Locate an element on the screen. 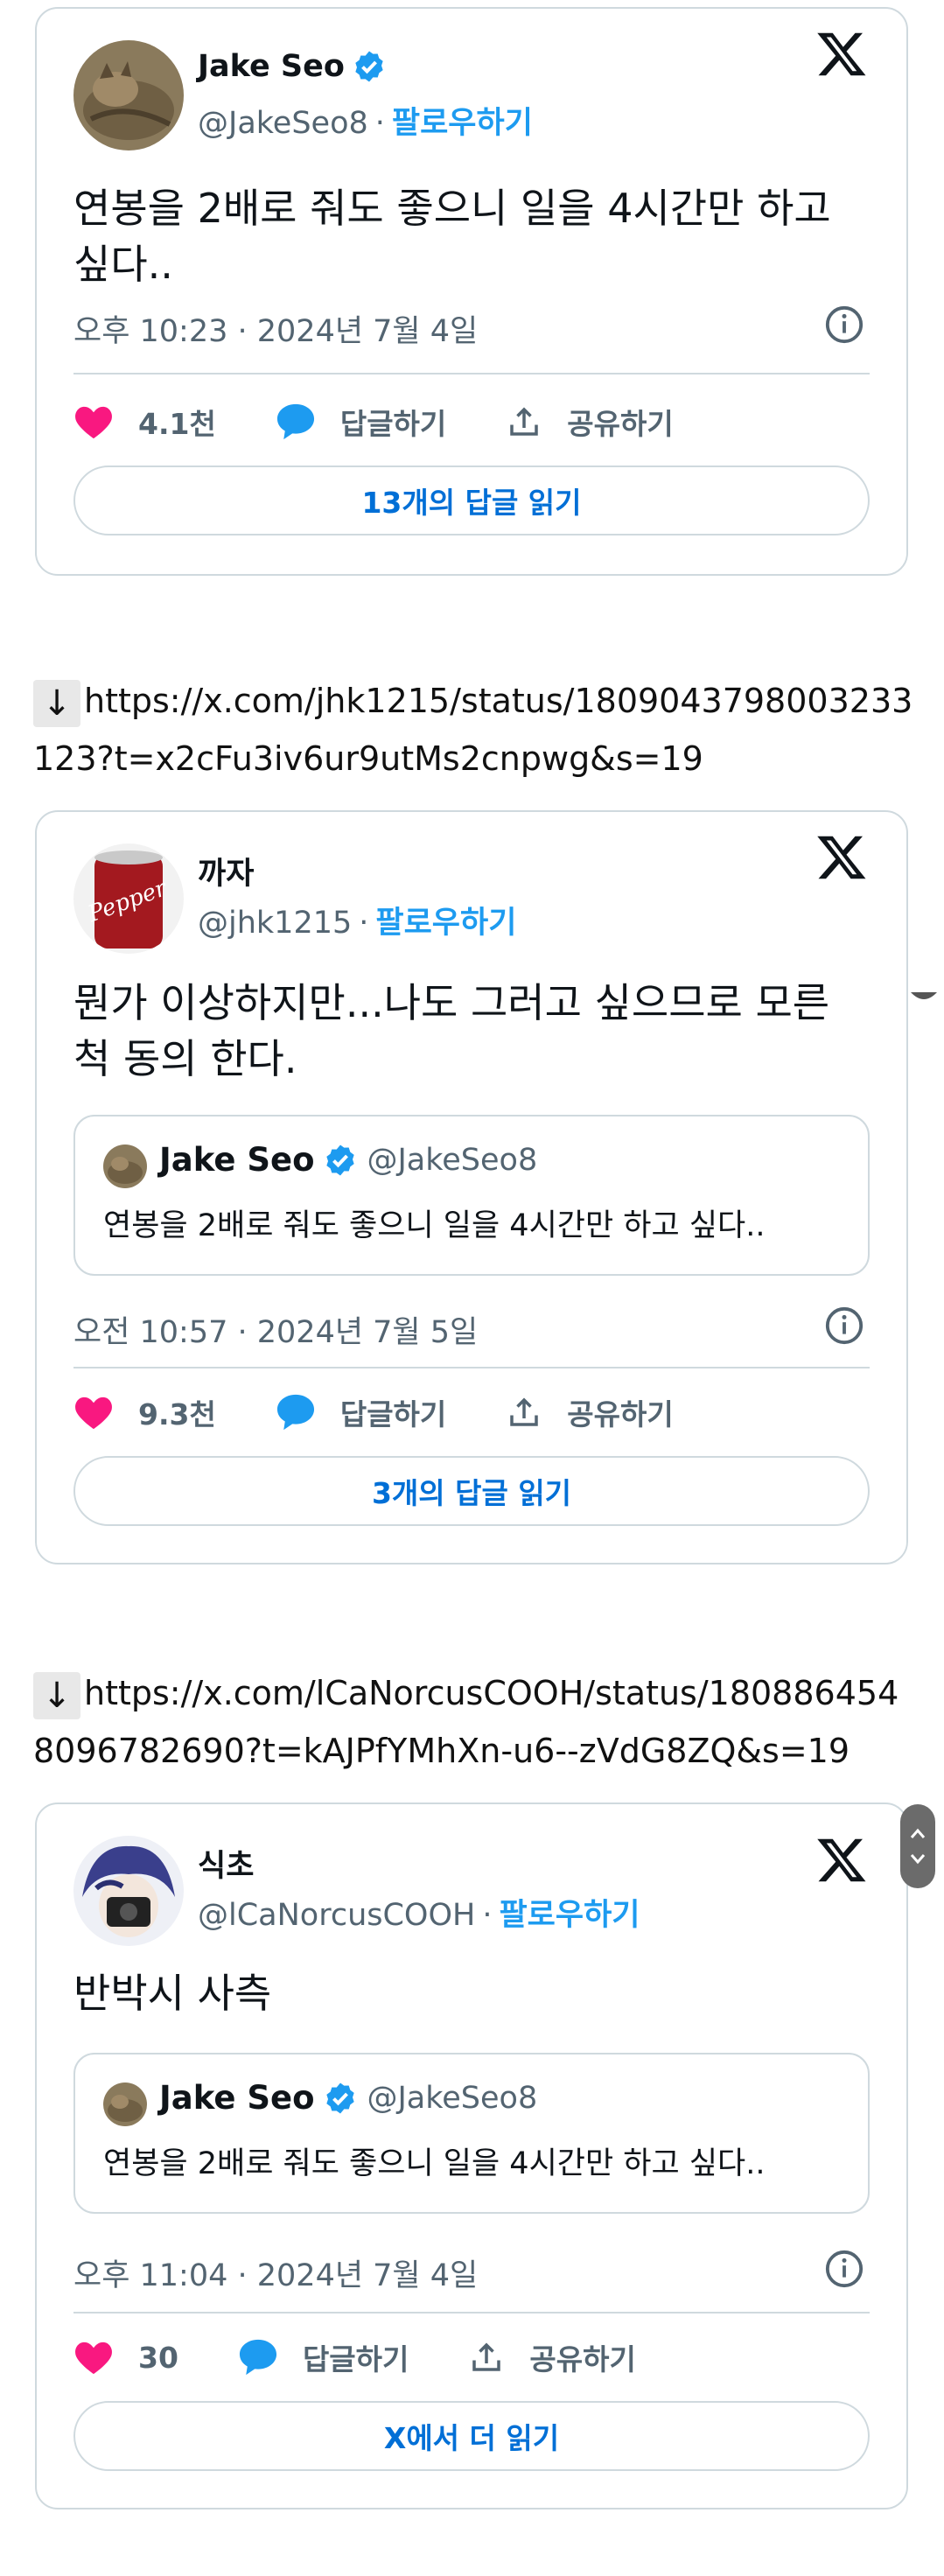 The width and height of the screenshot is (944, 2576). tweet-text: 뭔가 이상하지만...나도 그러고 싶으므로 모른 척 동의 한다. is located at coordinates (452, 1030).